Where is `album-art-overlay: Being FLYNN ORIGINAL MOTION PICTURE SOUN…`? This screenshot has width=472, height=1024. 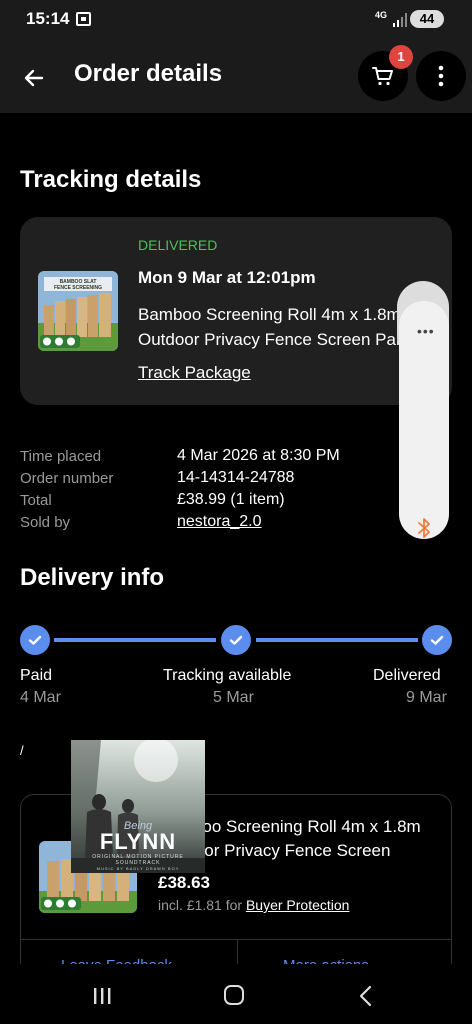
album-art-overlay: Being FLYNN ORIGINAL MOTION PICTURE SOUN… is located at coordinates (138, 806).